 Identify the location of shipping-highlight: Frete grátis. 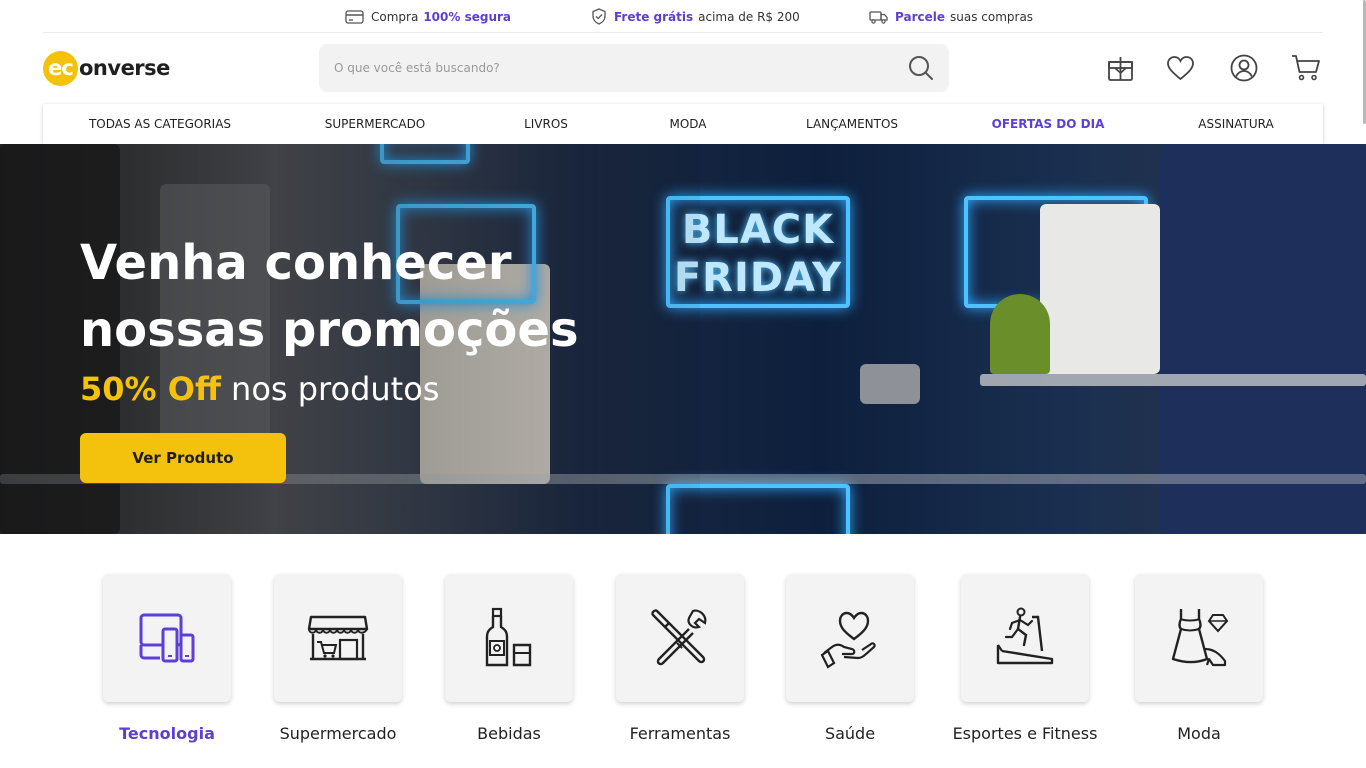
(654, 16).